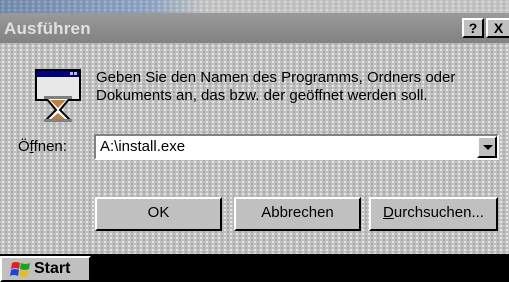 The image size is (509, 282). I want to click on chevron-down-icon, so click(487, 147).